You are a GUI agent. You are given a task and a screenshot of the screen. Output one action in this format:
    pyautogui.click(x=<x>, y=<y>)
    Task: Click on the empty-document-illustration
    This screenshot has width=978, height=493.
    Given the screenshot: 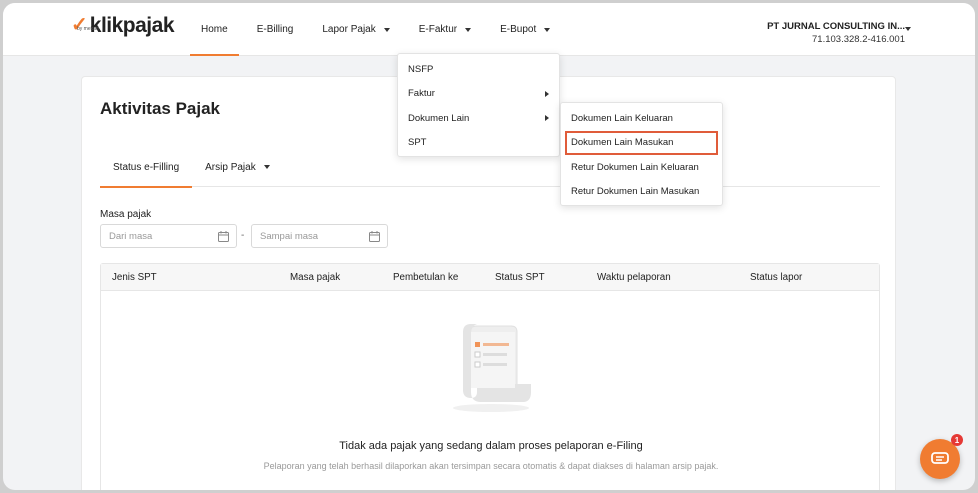 What is the action you would take?
    pyautogui.click(x=492, y=368)
    